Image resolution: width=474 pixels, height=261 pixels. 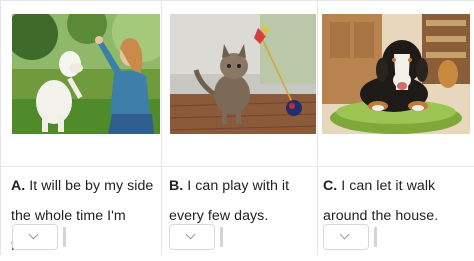 I want to click on option-b-letter: B., so click(x=176, y=186).